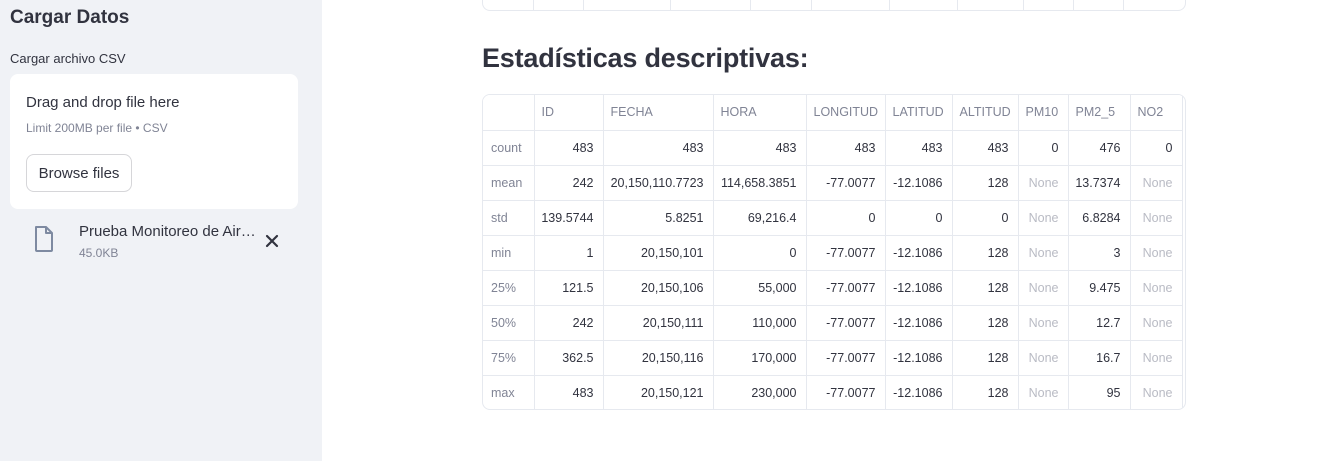 The width and height of the screenshot is (1321, 461). Describe the element at coordinates (658, 253) in the screenshot. I see `table-cell: 20,150,101` at that location.